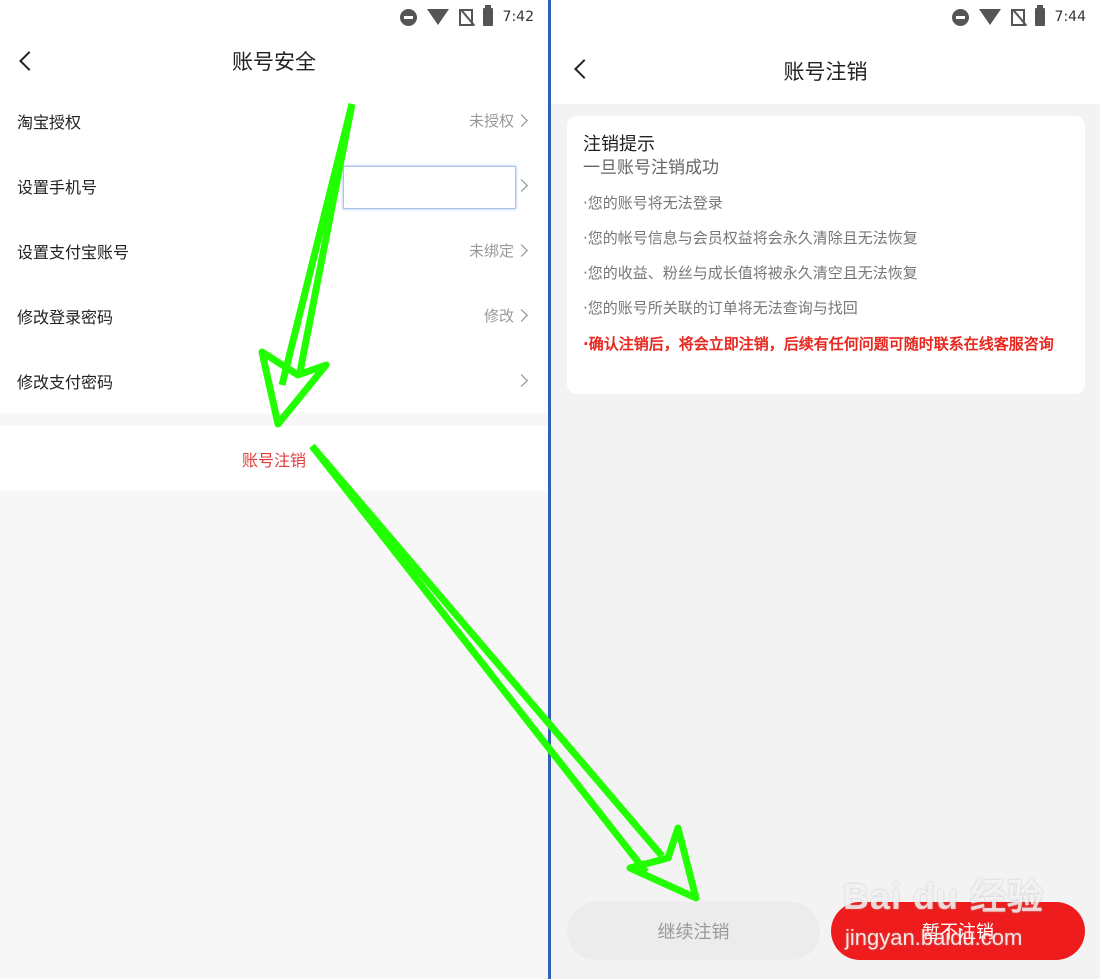  I want to click on notice-item: ·您的收益、粉丝与成长值将被永久清空且无法恢复, so click(750, 273).